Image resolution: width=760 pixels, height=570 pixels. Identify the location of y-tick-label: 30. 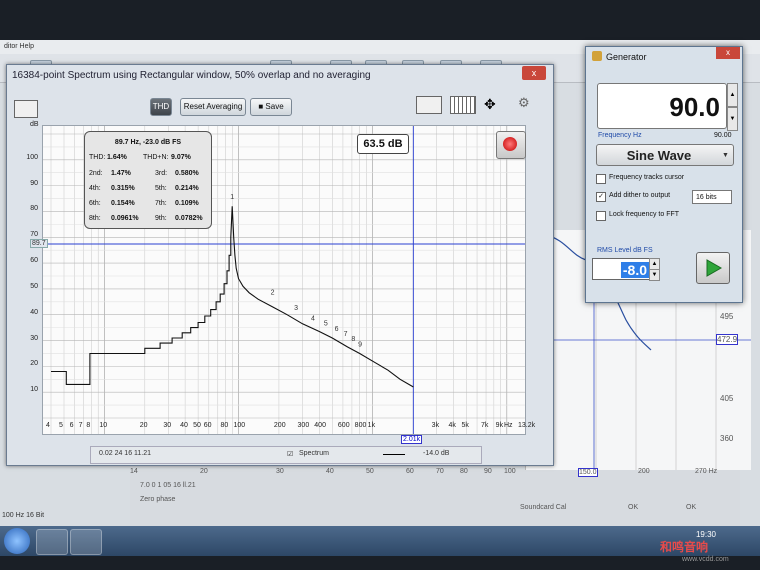
(34, 338).